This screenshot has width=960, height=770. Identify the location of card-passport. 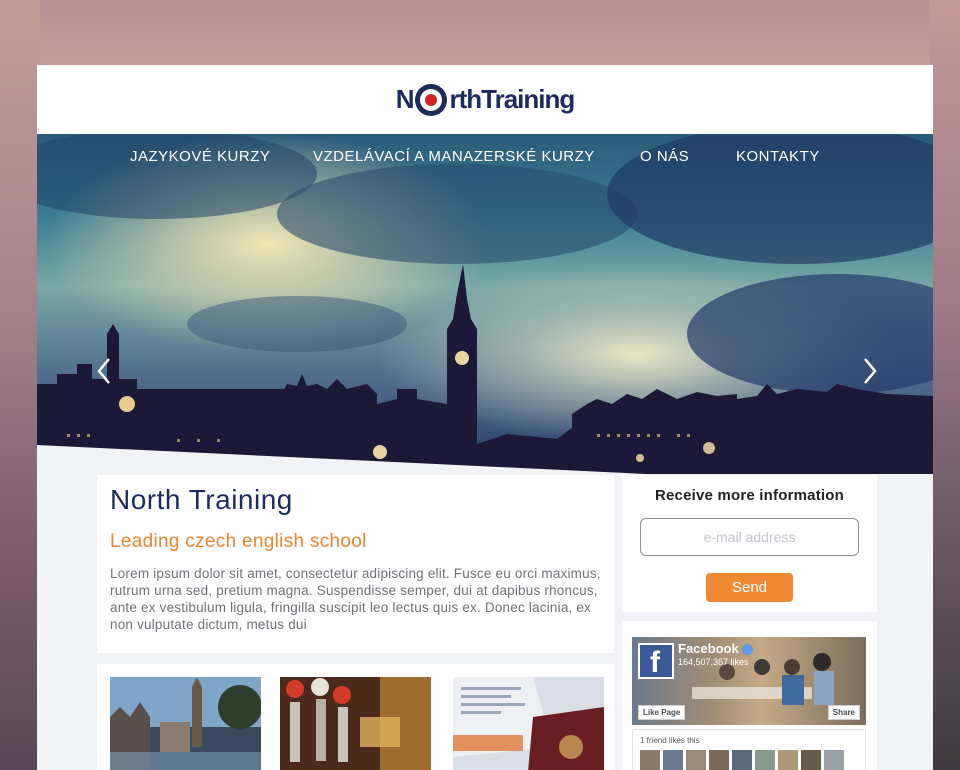
(528, 723).